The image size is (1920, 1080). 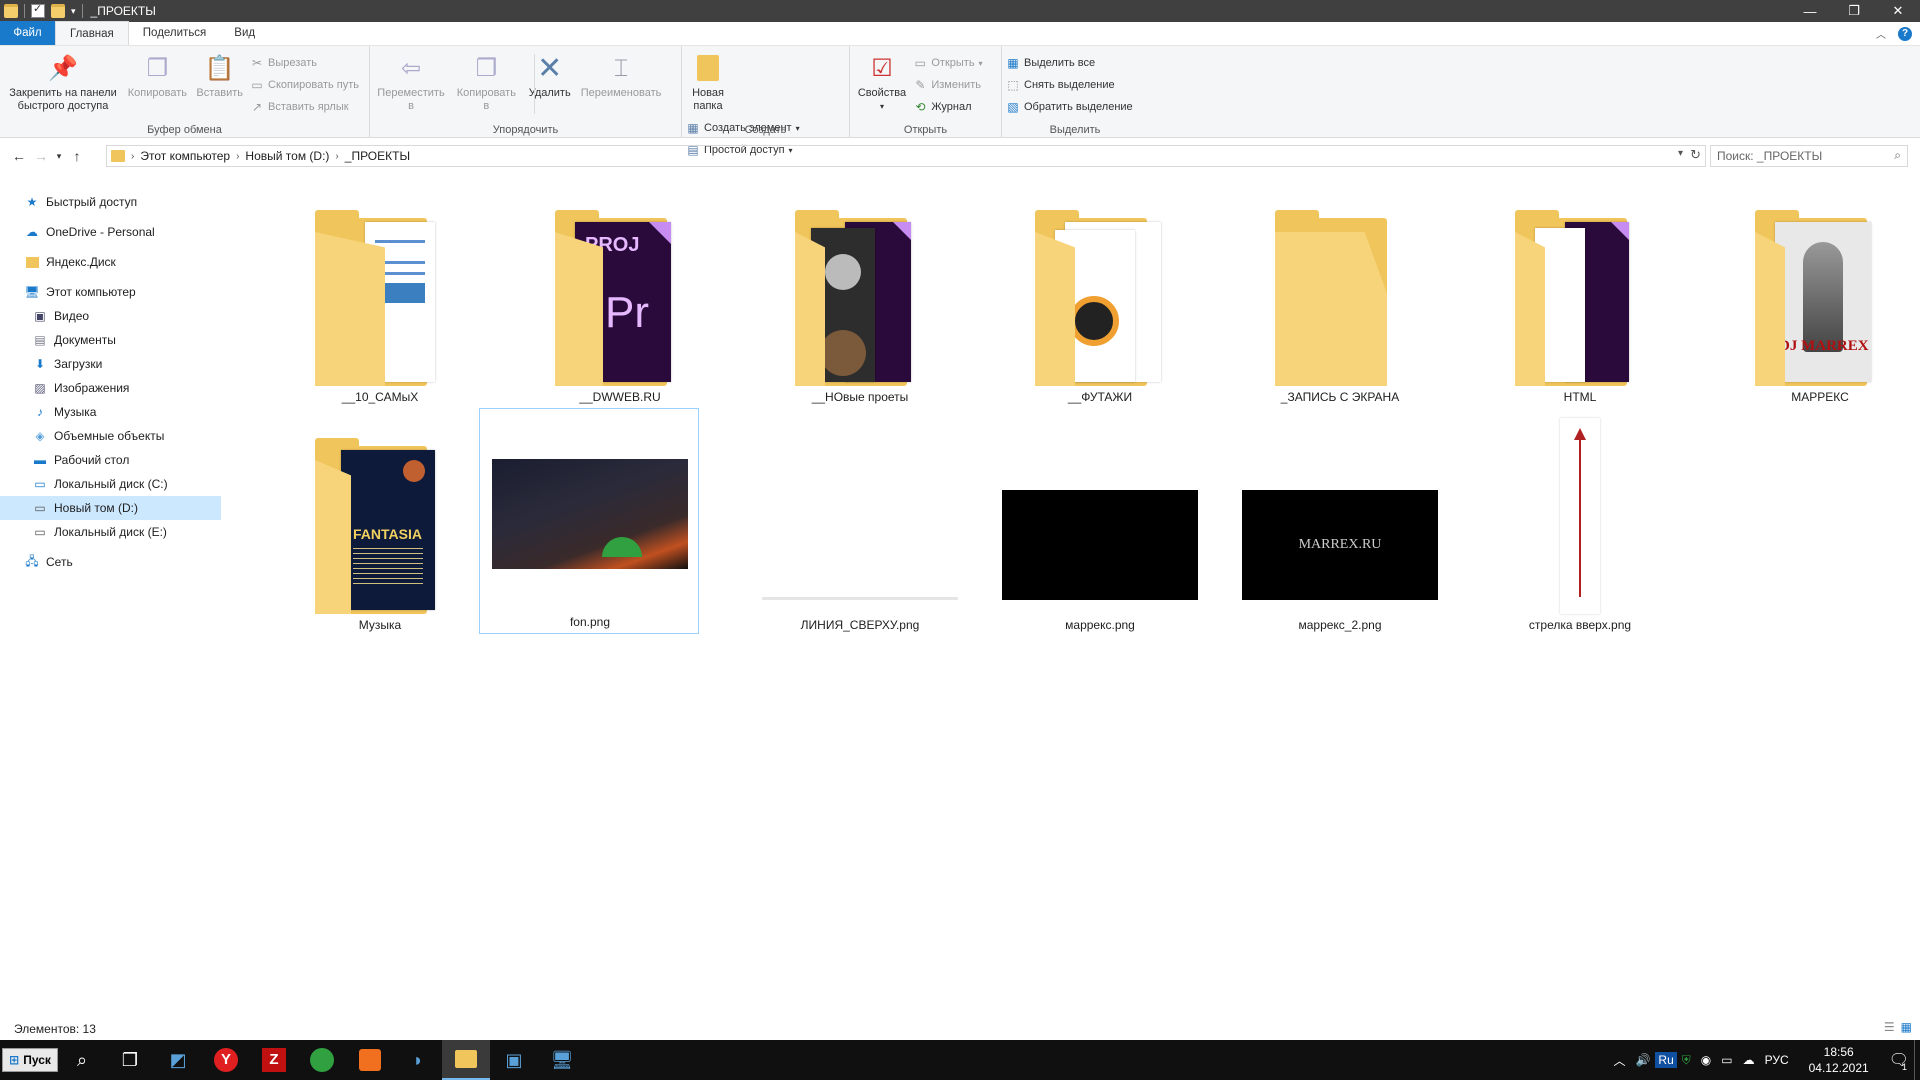 I want to click on folder-item: _ЗАПИСЬ С ЭКРАНА, so click(x=1340, y=303).